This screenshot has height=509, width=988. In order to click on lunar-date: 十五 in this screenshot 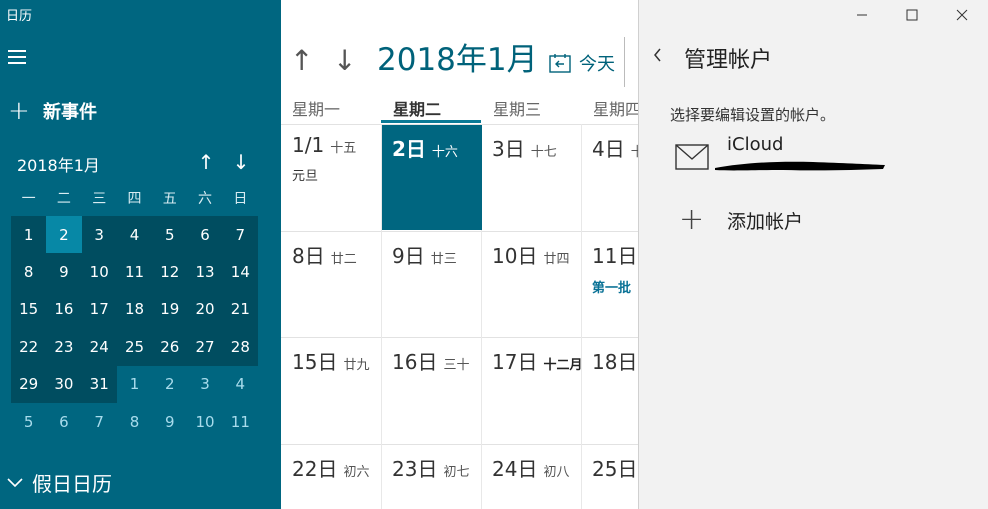, I will do `click(343, 148)`.